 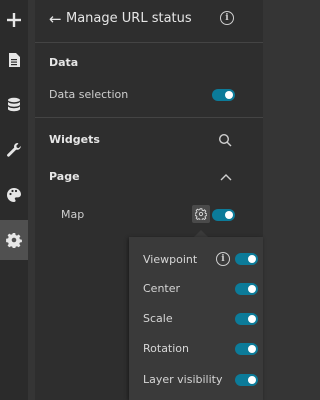 I want to click on settings-rail-button, so click(x=14, y=150).